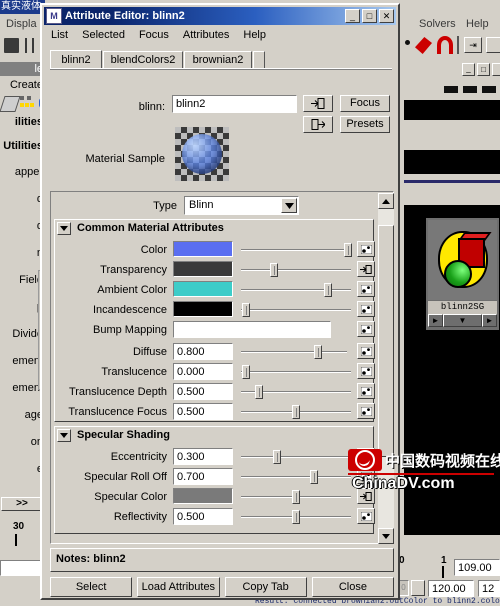  Describe the element at coordinates (294, 352) in the screenshot. I see `slider-track-diffuse` at that location.